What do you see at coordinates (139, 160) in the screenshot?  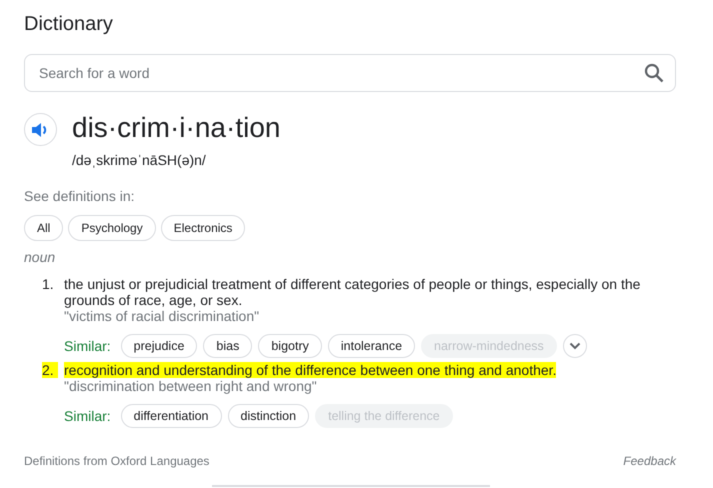 I see `phonetic-text: /dəˌskriməˈnāSH(ə)n/` at bounding box center [139, 160].